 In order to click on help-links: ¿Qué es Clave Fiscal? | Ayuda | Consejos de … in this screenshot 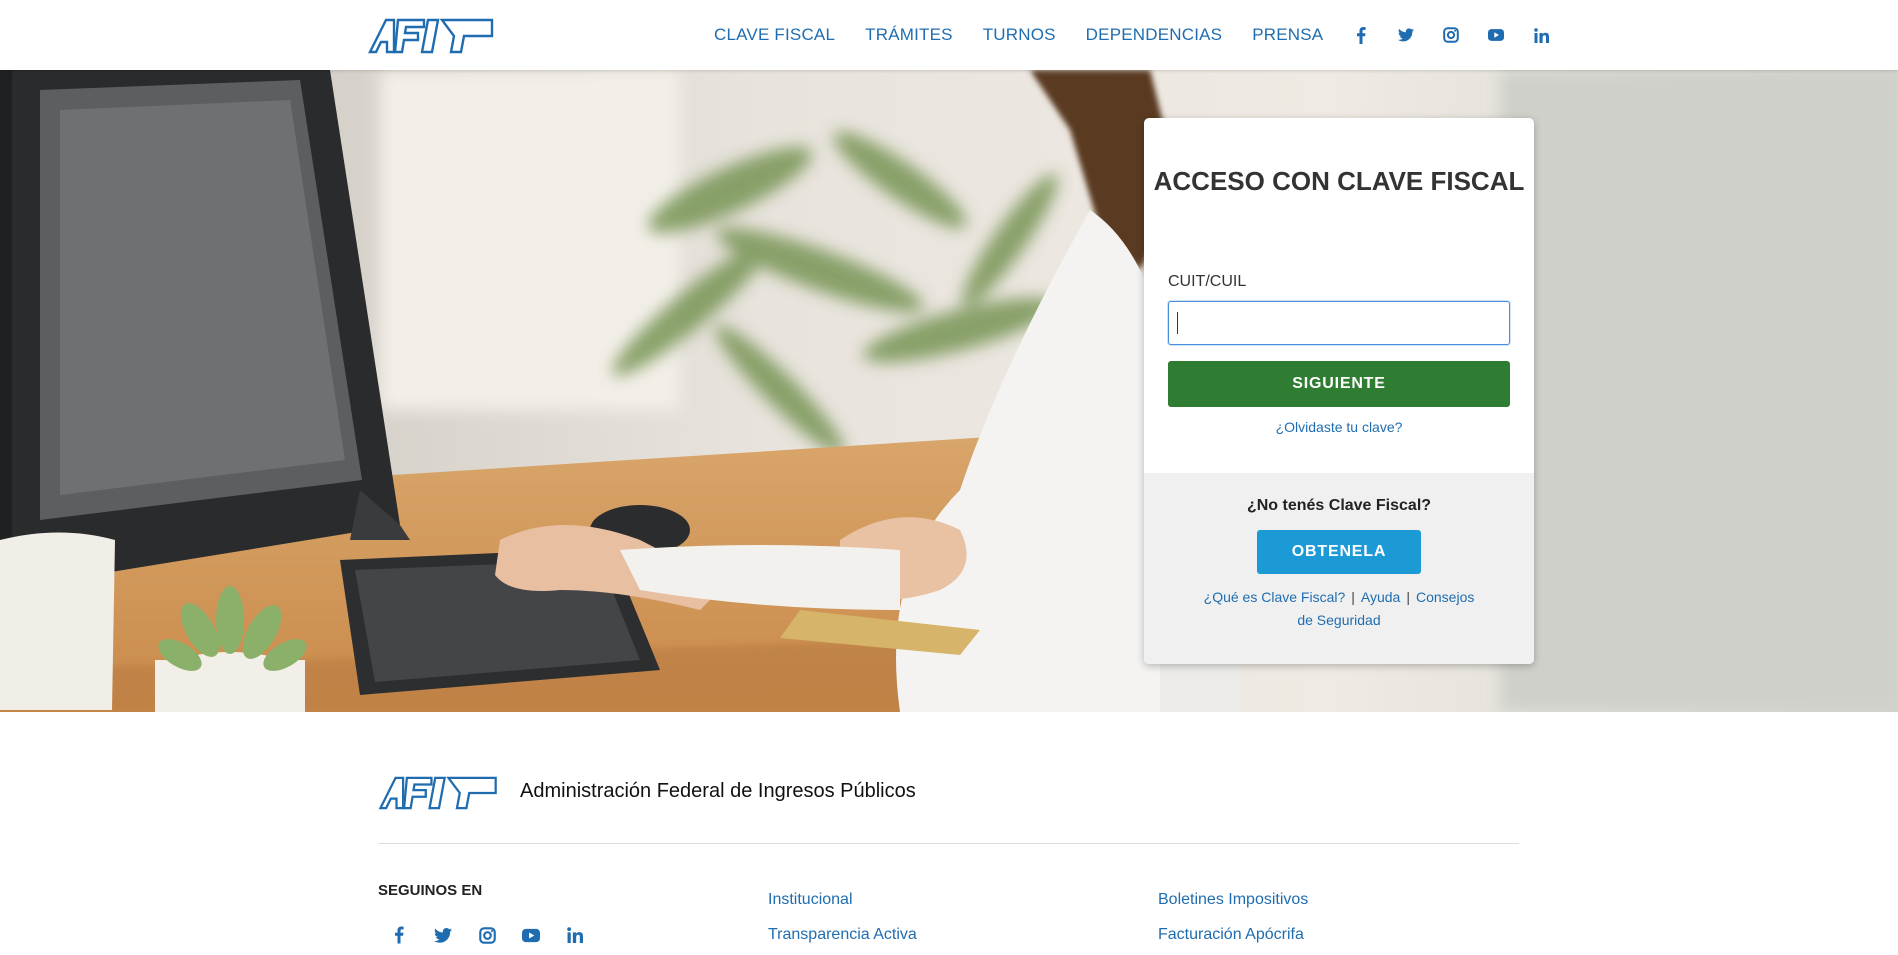, I will do `click(1339, 609)`.